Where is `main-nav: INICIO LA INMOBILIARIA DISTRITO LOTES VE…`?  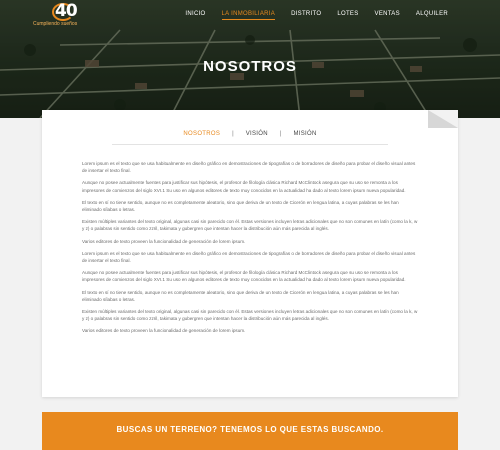
main-nav: INICIO LA INMOBILIARIA DISTRITO LOTES VE… is located at coordinates (308, 15).